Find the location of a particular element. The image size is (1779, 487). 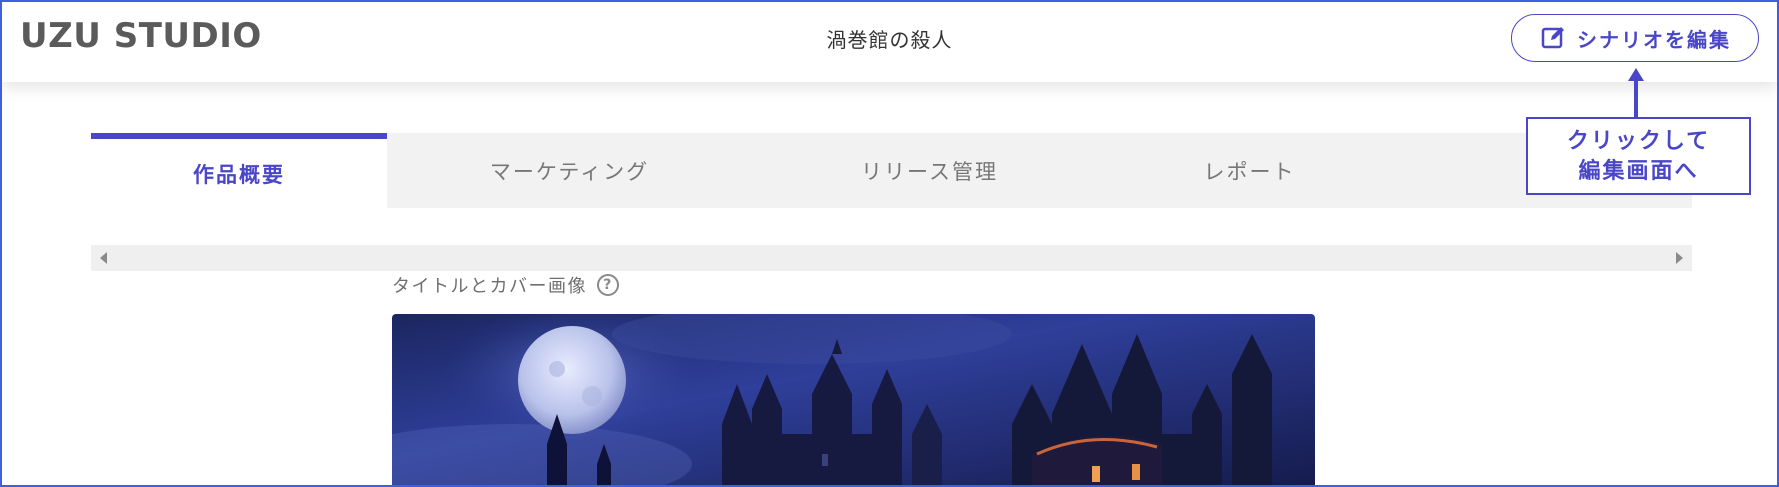

callout-line-2: 編集画面へ is located at coordinates (1638, 171).